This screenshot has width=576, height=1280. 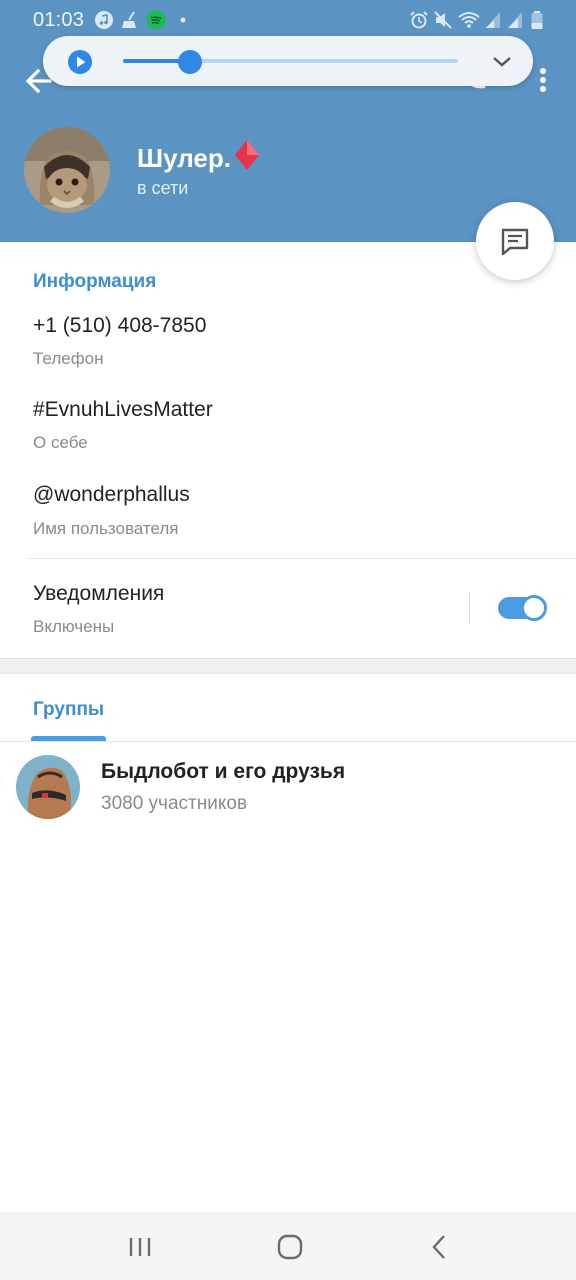 What do you see at coordinates (106, 528) in the screenshot?
I see `username-label: Имя пользователя` at bounding box center [106, 528].